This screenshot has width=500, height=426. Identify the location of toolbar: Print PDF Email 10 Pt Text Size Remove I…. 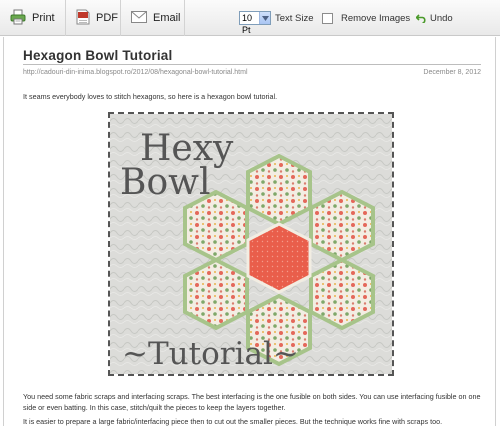
(250, 18).